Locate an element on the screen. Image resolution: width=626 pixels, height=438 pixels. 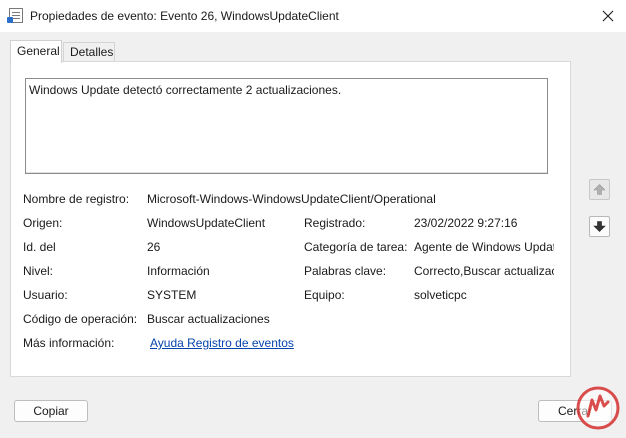
solvetic-logo is located at coordinates (598, 408).